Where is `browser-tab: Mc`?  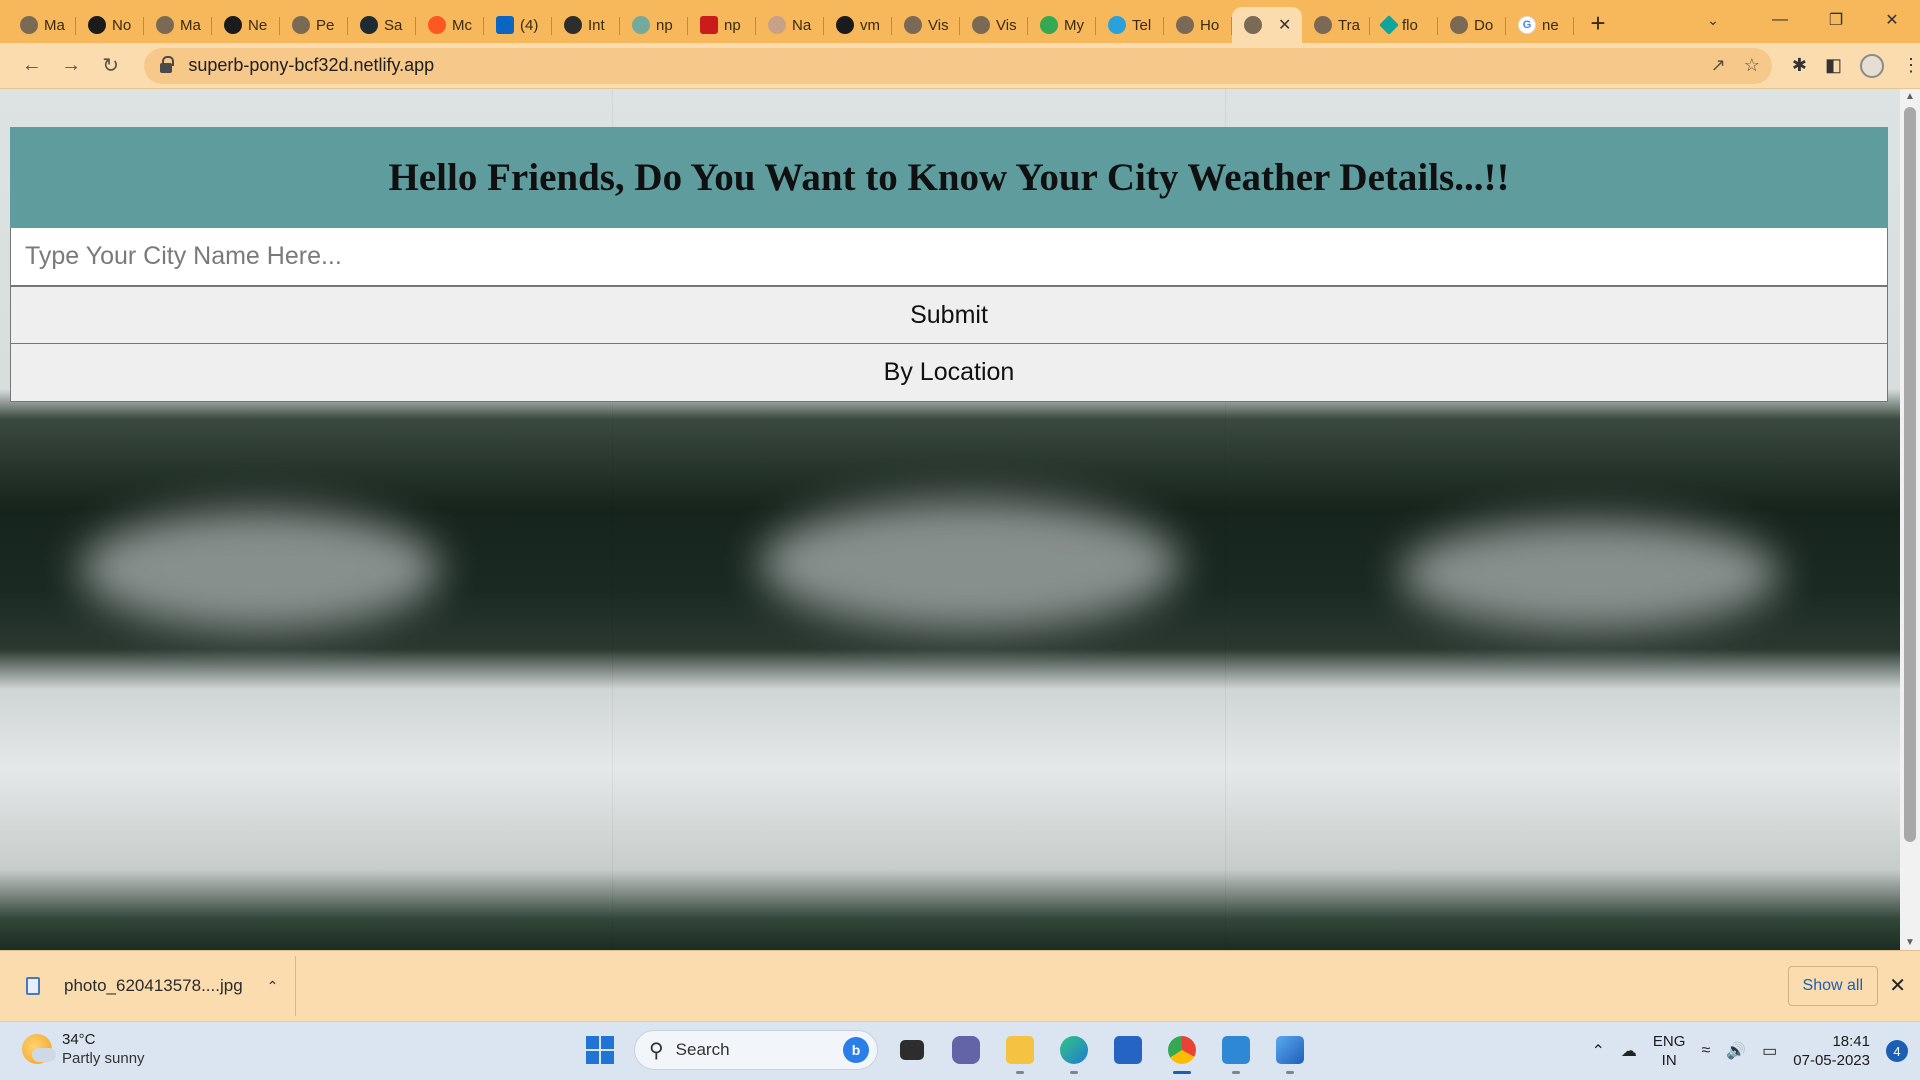 browser-tab: Mc is located at coordinates (450, 25).